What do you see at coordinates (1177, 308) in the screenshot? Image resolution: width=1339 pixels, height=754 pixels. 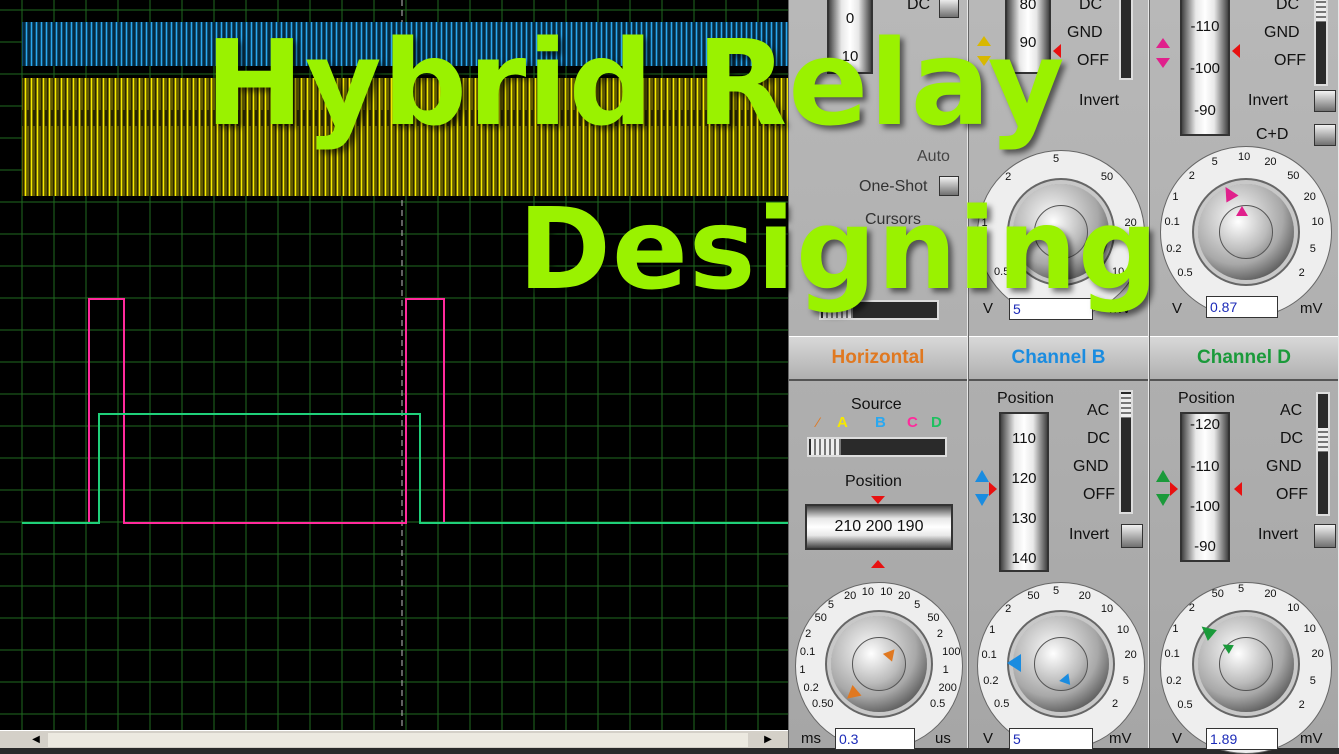 I see `volts-unit-left: V` at bounding box center [1177, 308].